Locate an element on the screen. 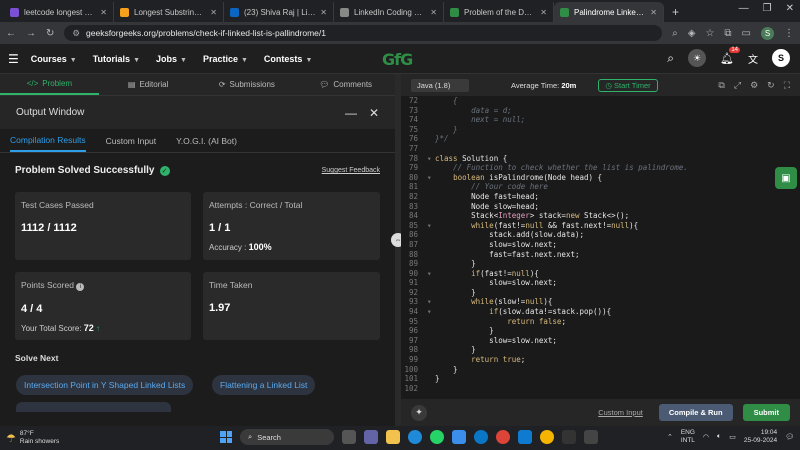 The image size is (800, 450). app-icon is located at coordinates (591, 437).